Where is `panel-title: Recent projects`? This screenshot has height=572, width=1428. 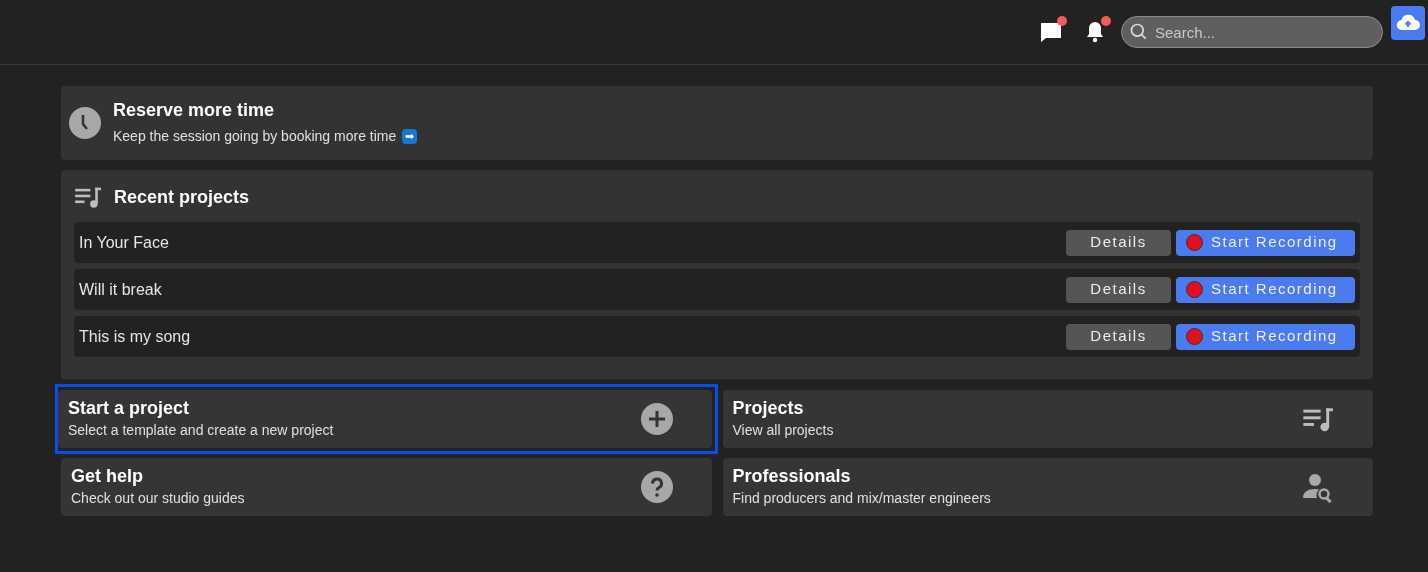 panel-title: Recent projects is located at coordinates (182, 197).